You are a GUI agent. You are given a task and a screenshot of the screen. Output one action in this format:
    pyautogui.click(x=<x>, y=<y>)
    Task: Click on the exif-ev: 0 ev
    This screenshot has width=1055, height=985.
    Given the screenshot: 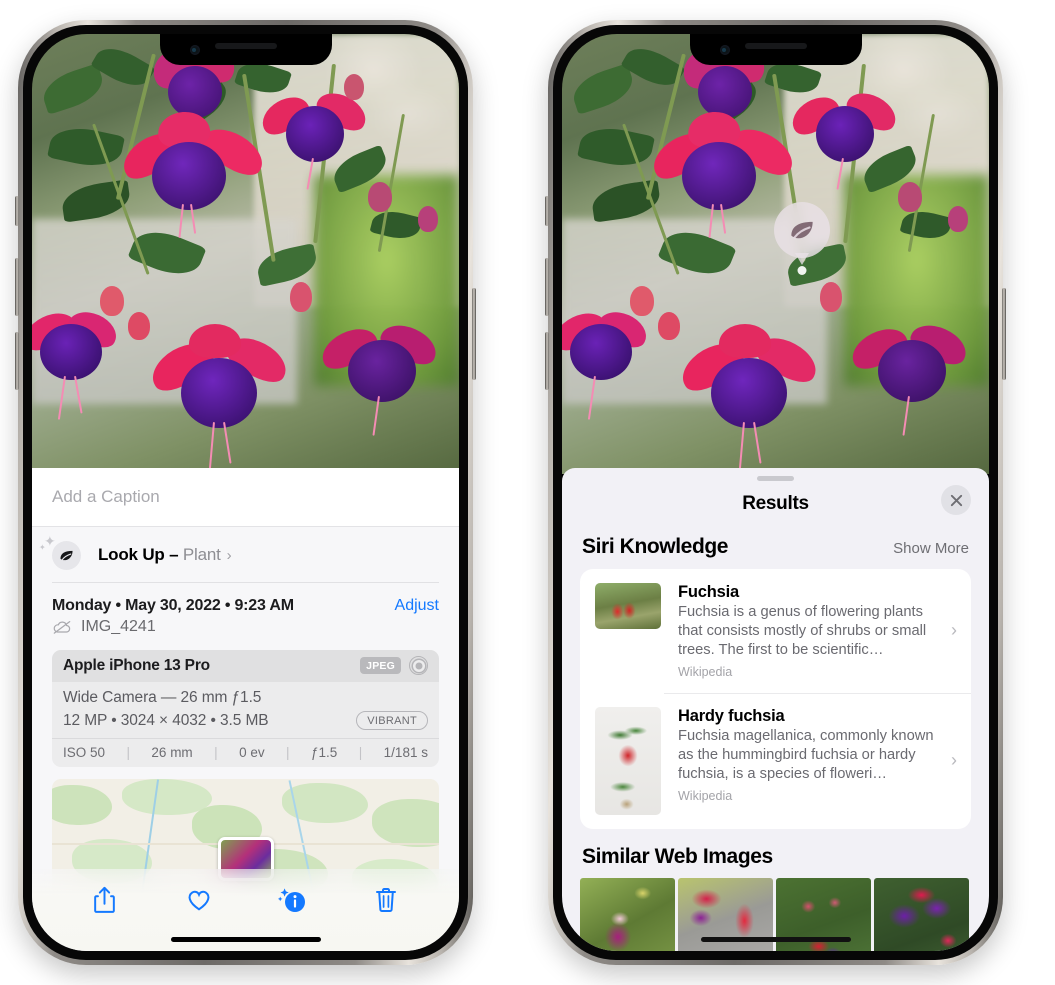 What is the action you would take?
    pyautogui.click(x=252, y=752)
    